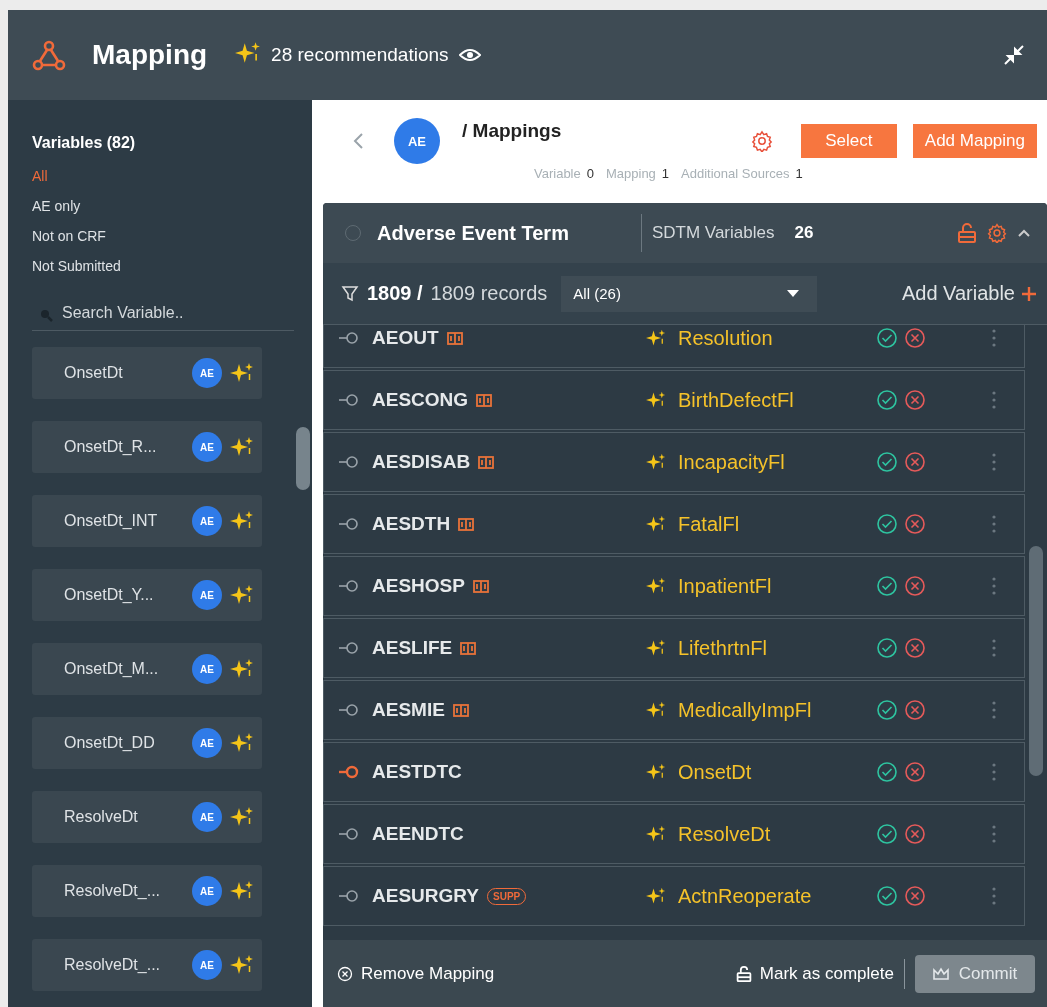 The height and width of the screenshot is (1007, 1047). What do you see at coordinates (46, 315) in the screenshot?
I see `search-icon` at bounding box center [46, 315].